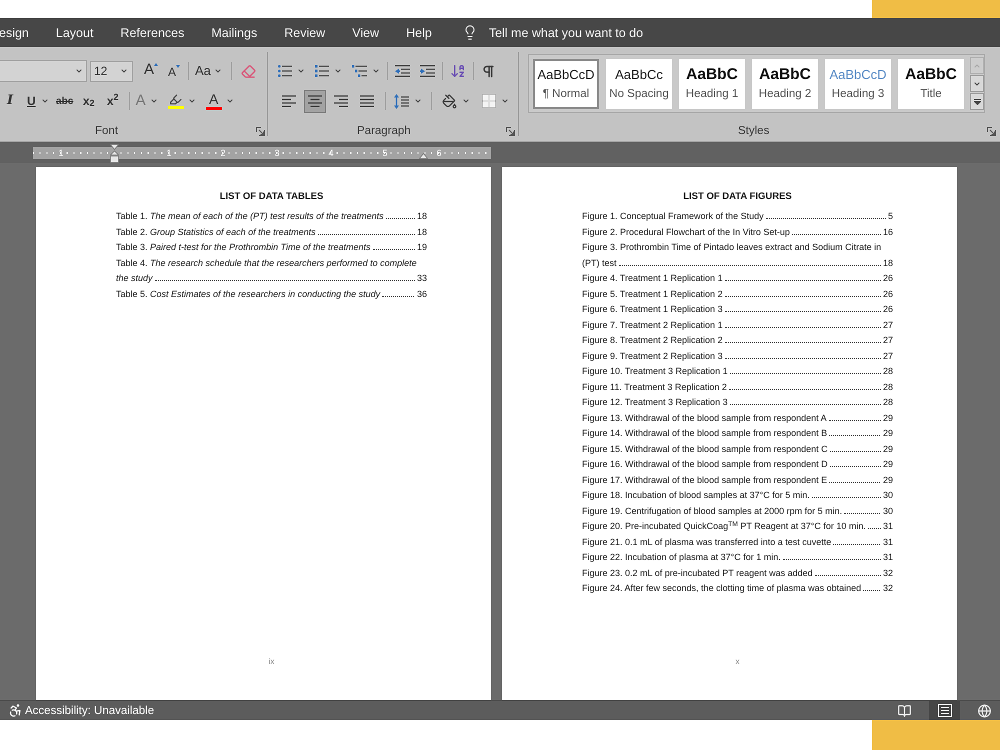 This screenshot has height=750, width=1000. Describe the element at coordinates (178, 66) in the screenshot. I see `down-triangle-icon` at that location.